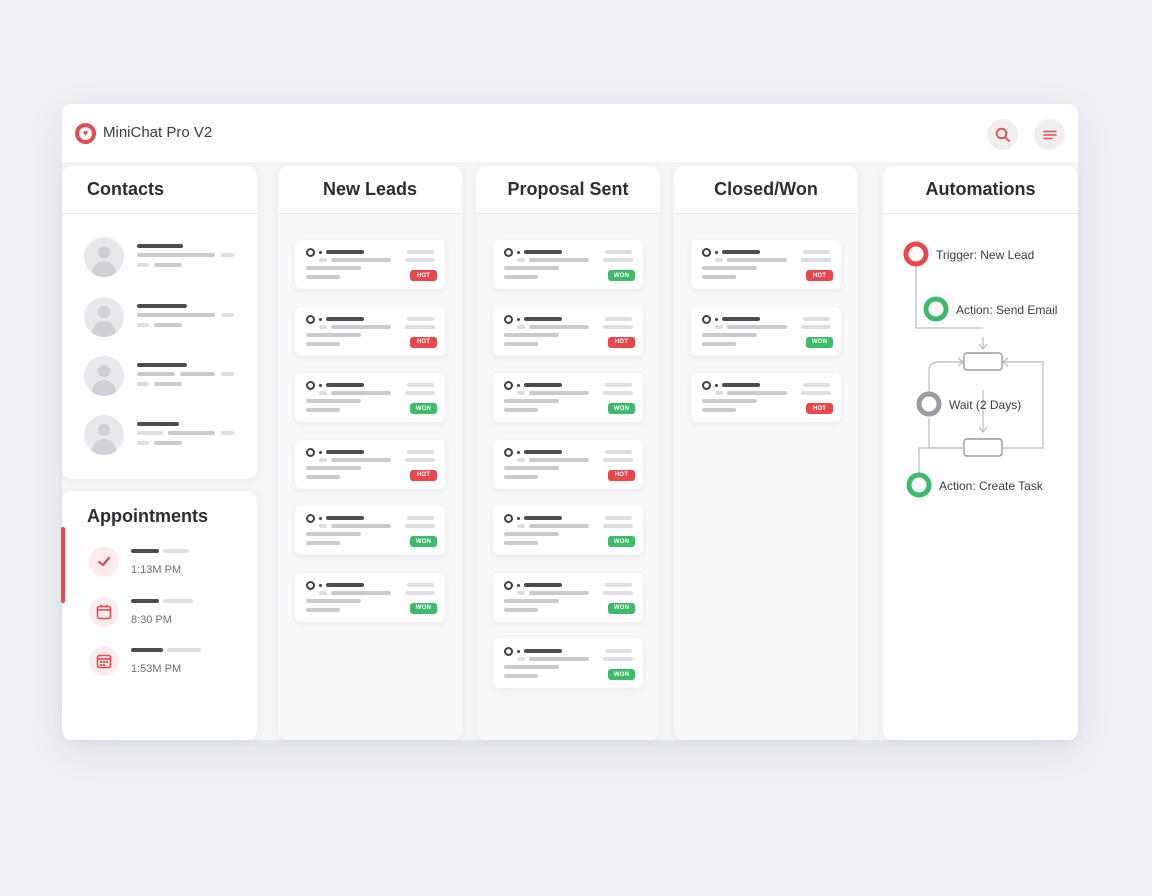 This screenshot has width=1152, height=896. Describe the element at coordinates (570, 133) in the screenshot. I see `top-bar: ♥ MiniChat Pro V2` at that location.